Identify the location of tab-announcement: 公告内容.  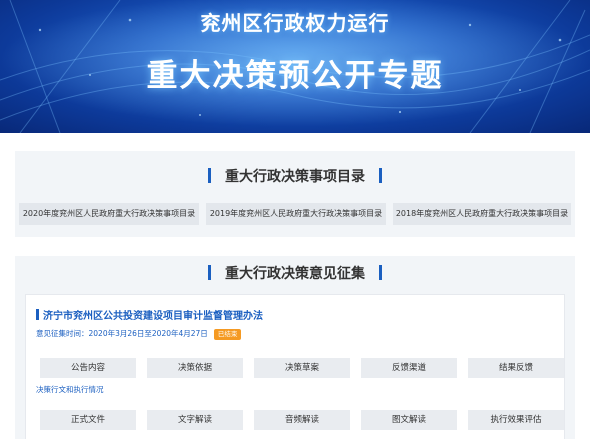
(88, 368).